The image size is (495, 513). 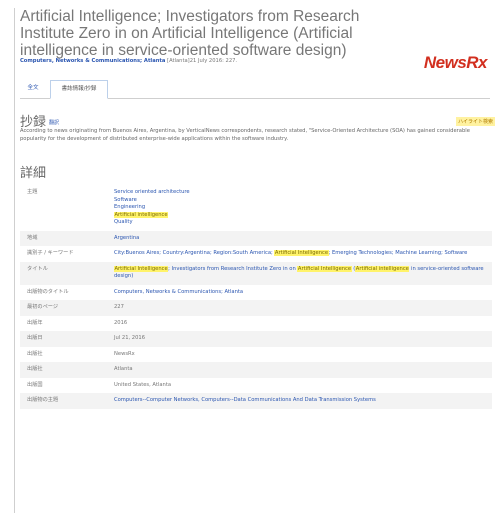 What do you see at coordinates (63, 238) in the screenshot?
I see `row-key: 地域` at bounding box center [63, 238].